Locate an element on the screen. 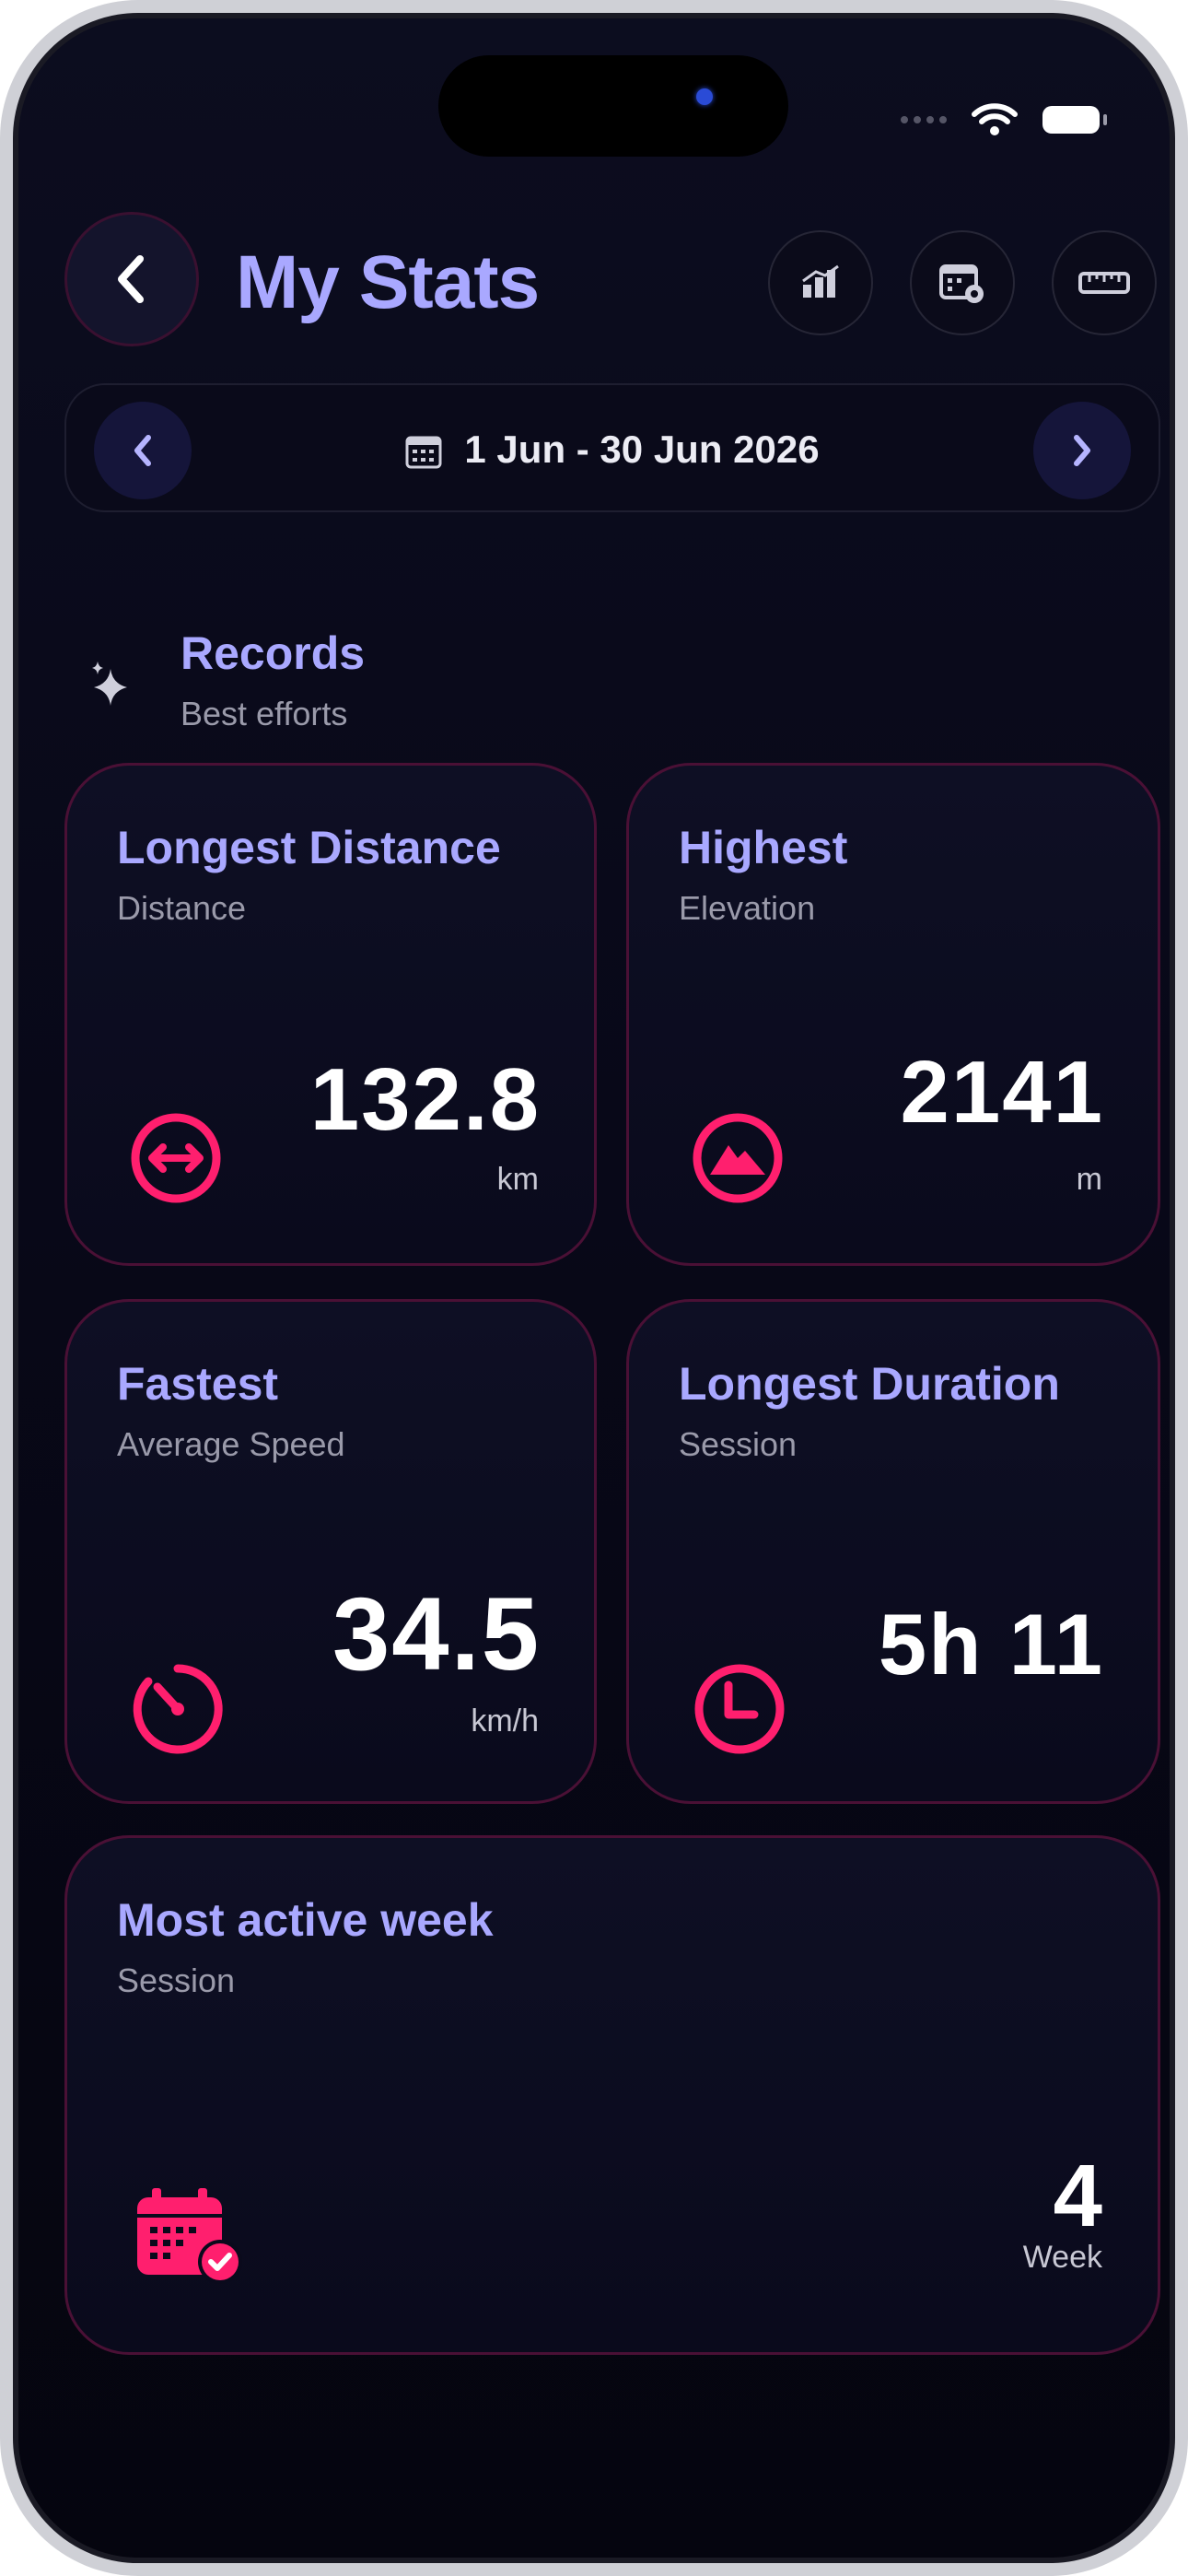 The height and width of the screenshot is (2576, 1188). calendar-settings-button is located at coordinates (962, 282).